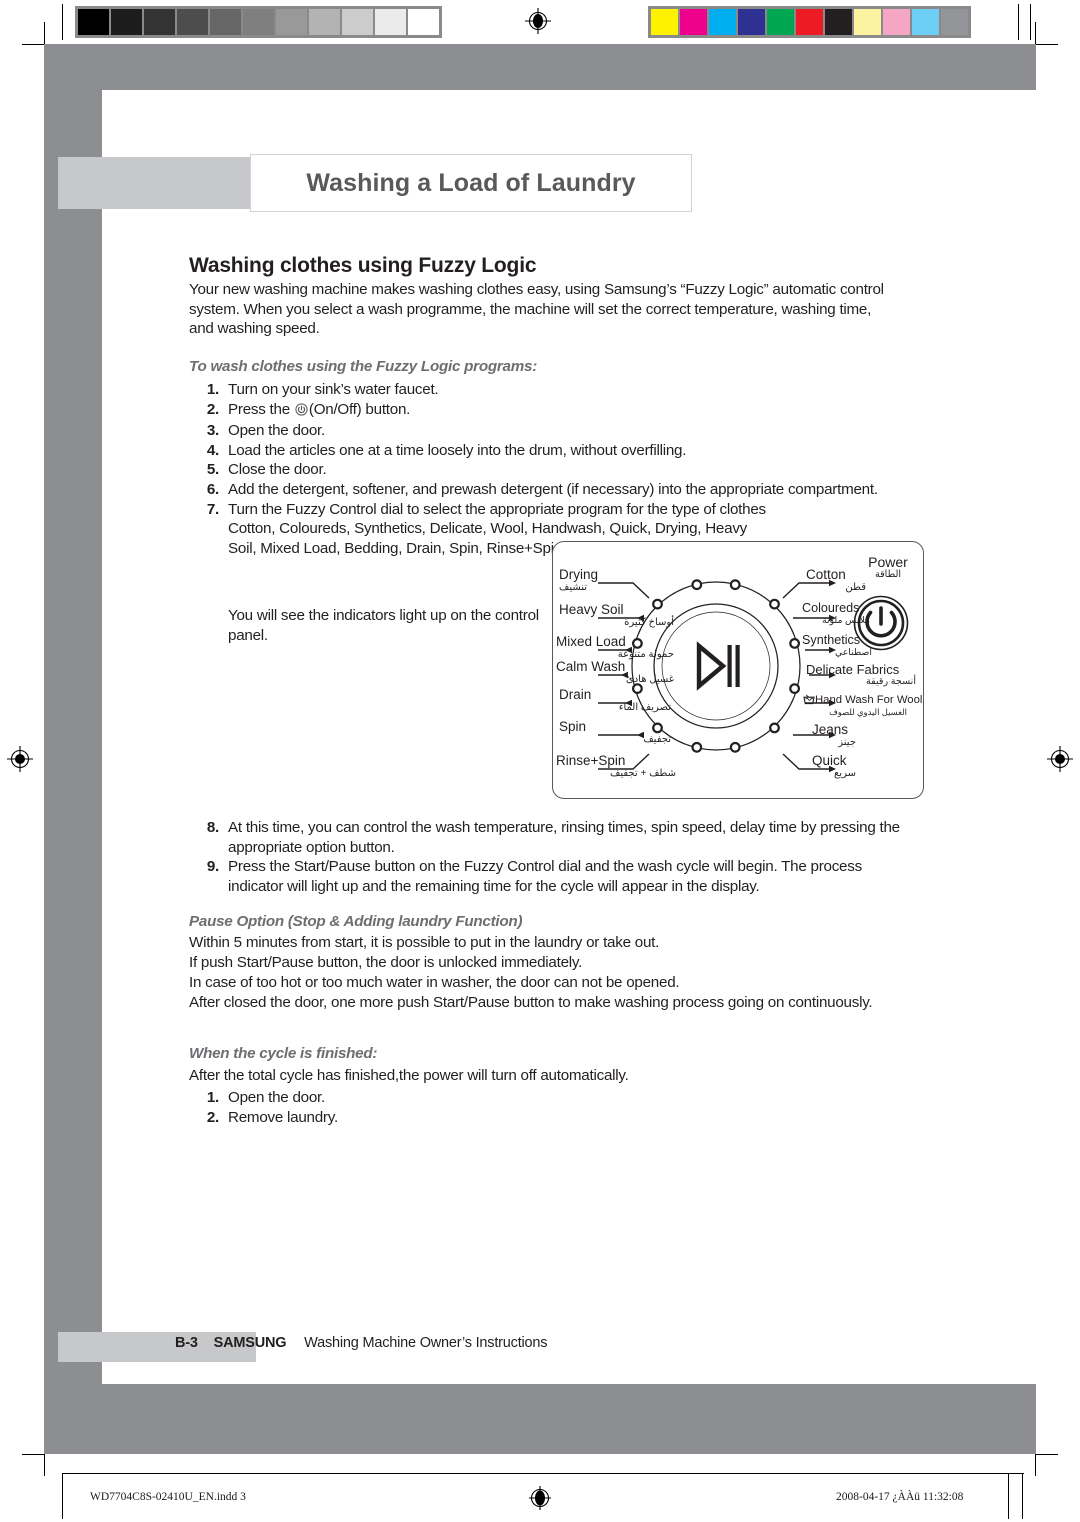  I want to click on print-footer-filename: WD7704C8S-02410U_EN.indd 3, so click(168, 1497).